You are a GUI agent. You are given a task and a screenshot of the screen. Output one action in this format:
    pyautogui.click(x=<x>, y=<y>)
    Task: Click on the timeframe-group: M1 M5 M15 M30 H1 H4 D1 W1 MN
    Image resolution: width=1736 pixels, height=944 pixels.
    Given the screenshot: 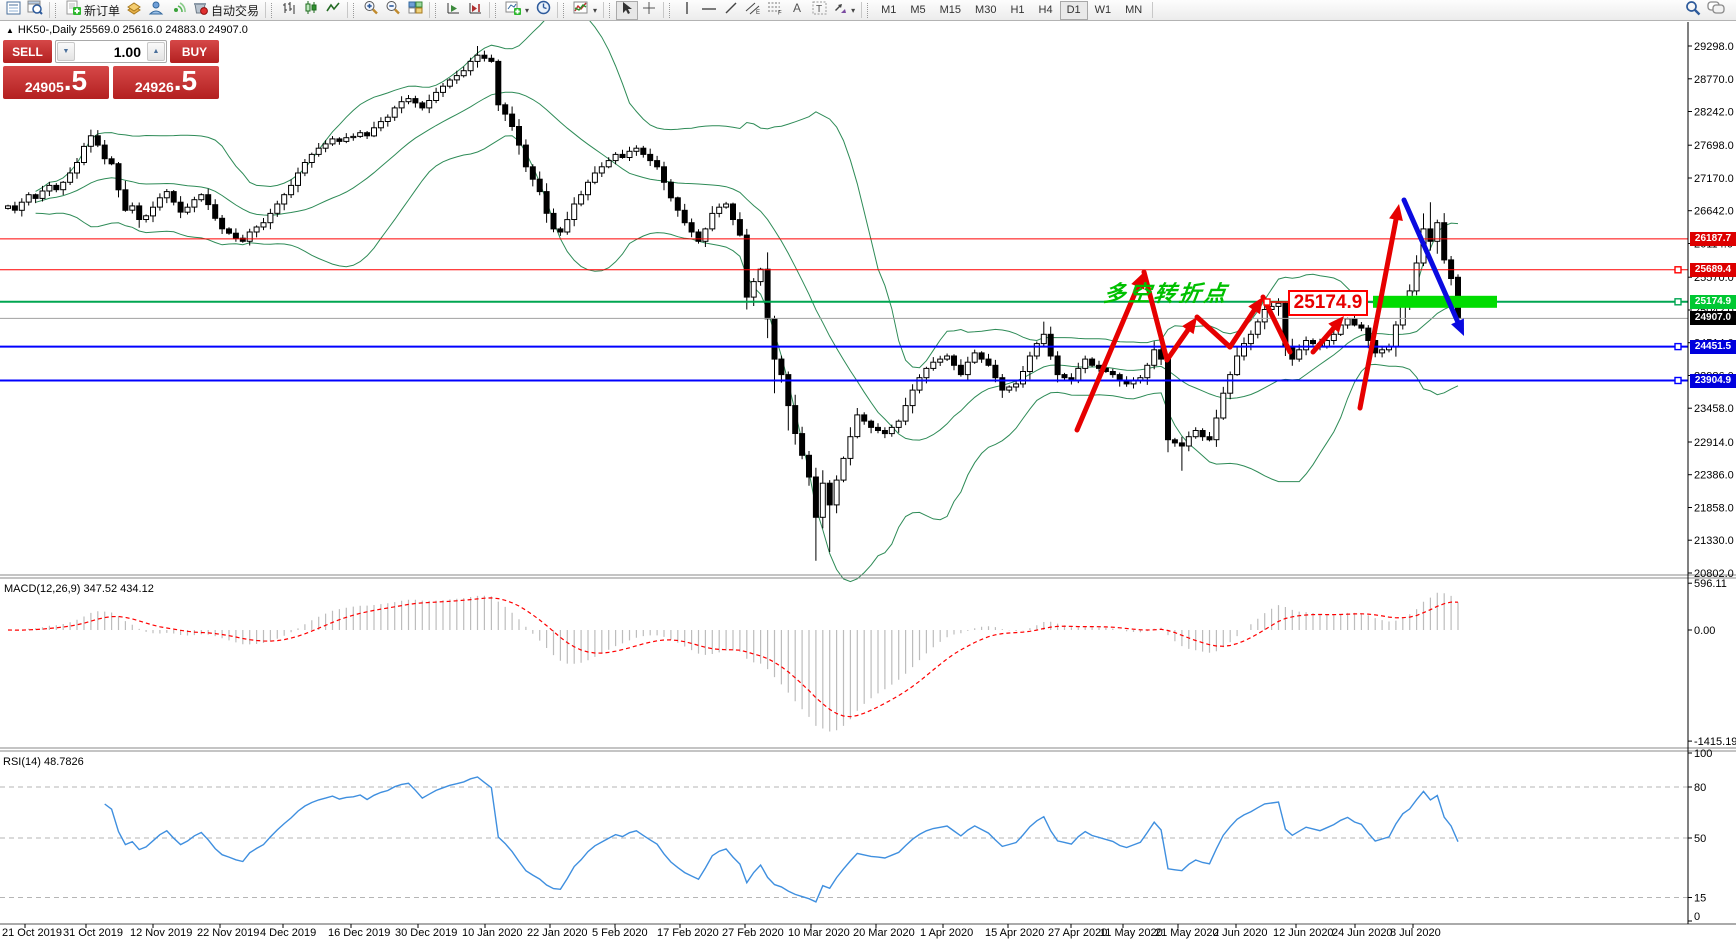 What is the action you would take?
    pyautogui.click(x=1011, y=10)
    